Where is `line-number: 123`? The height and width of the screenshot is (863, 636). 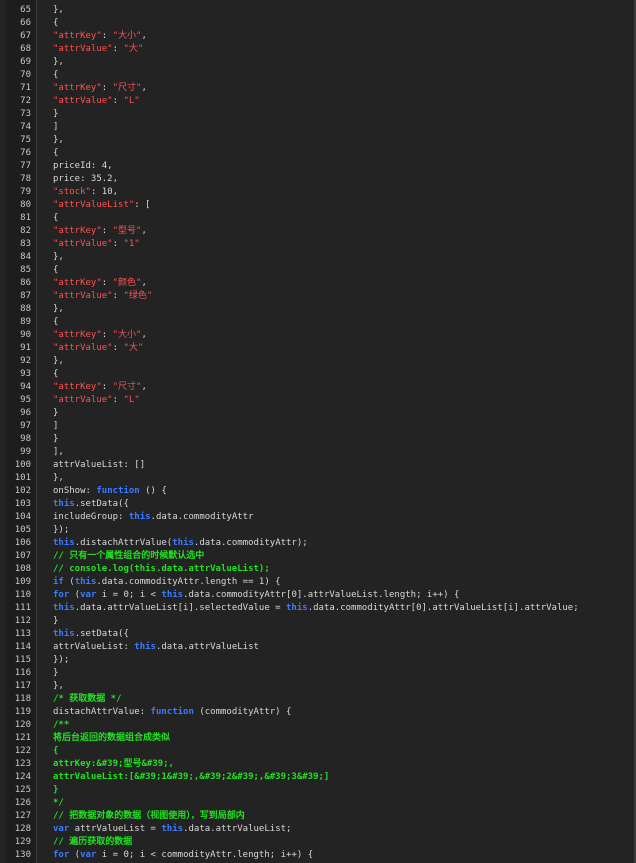
line-number: 123 is located at coordinates (22, 764).